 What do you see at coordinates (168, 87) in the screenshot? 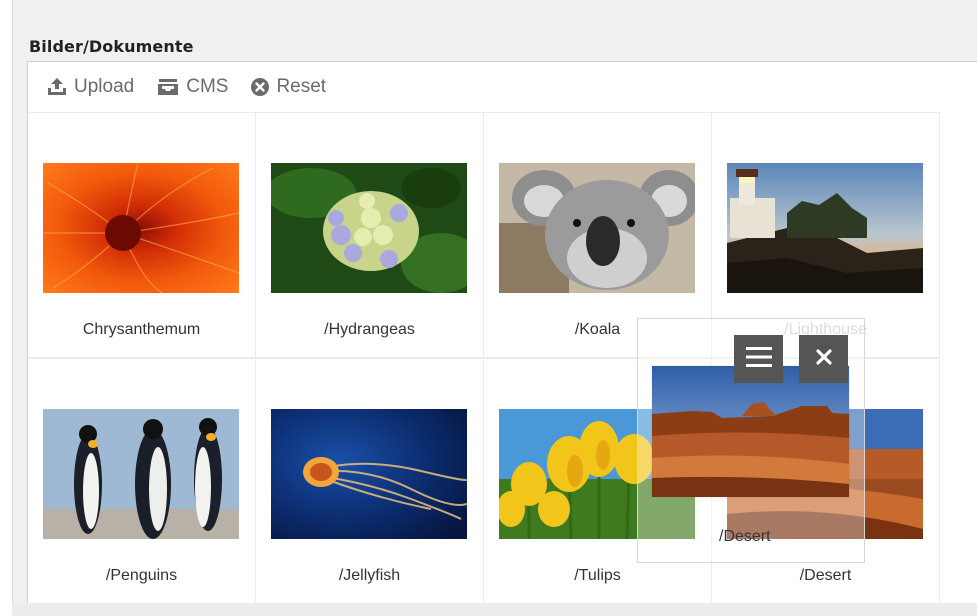
I see `inbox-icon` at bounding box center [168, 87].